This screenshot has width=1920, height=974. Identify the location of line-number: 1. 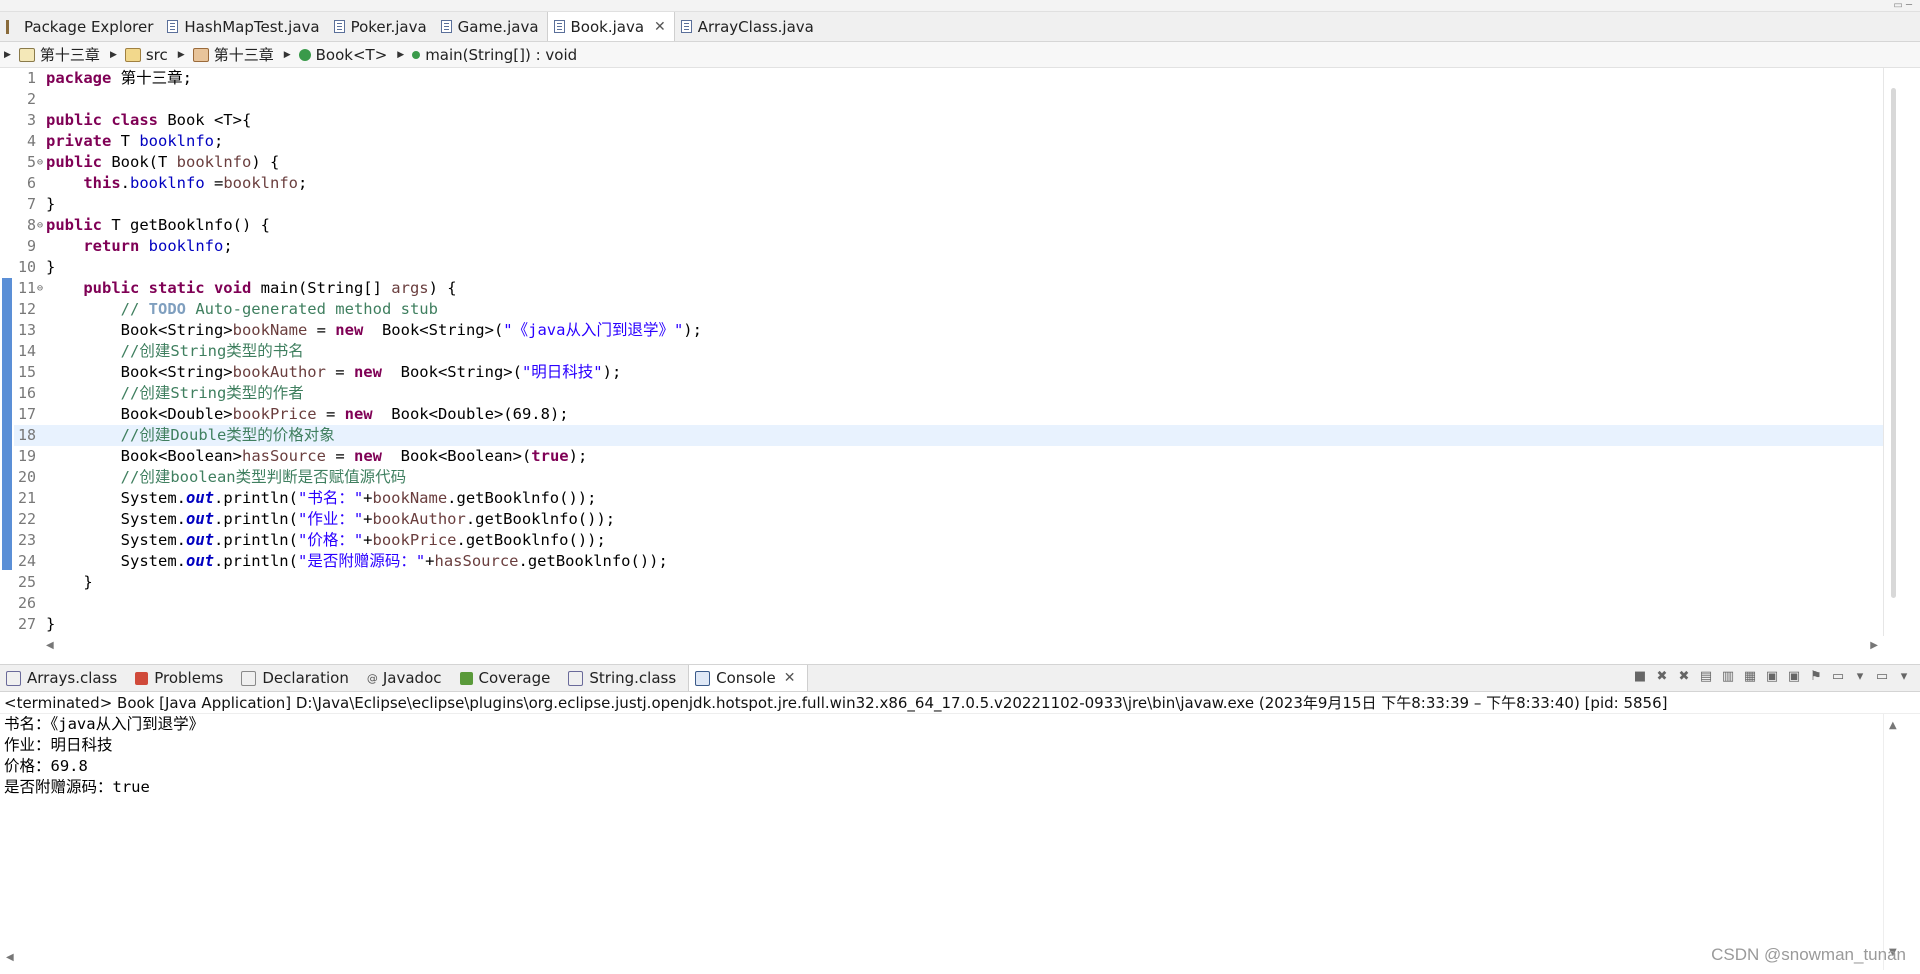
(31, 78).